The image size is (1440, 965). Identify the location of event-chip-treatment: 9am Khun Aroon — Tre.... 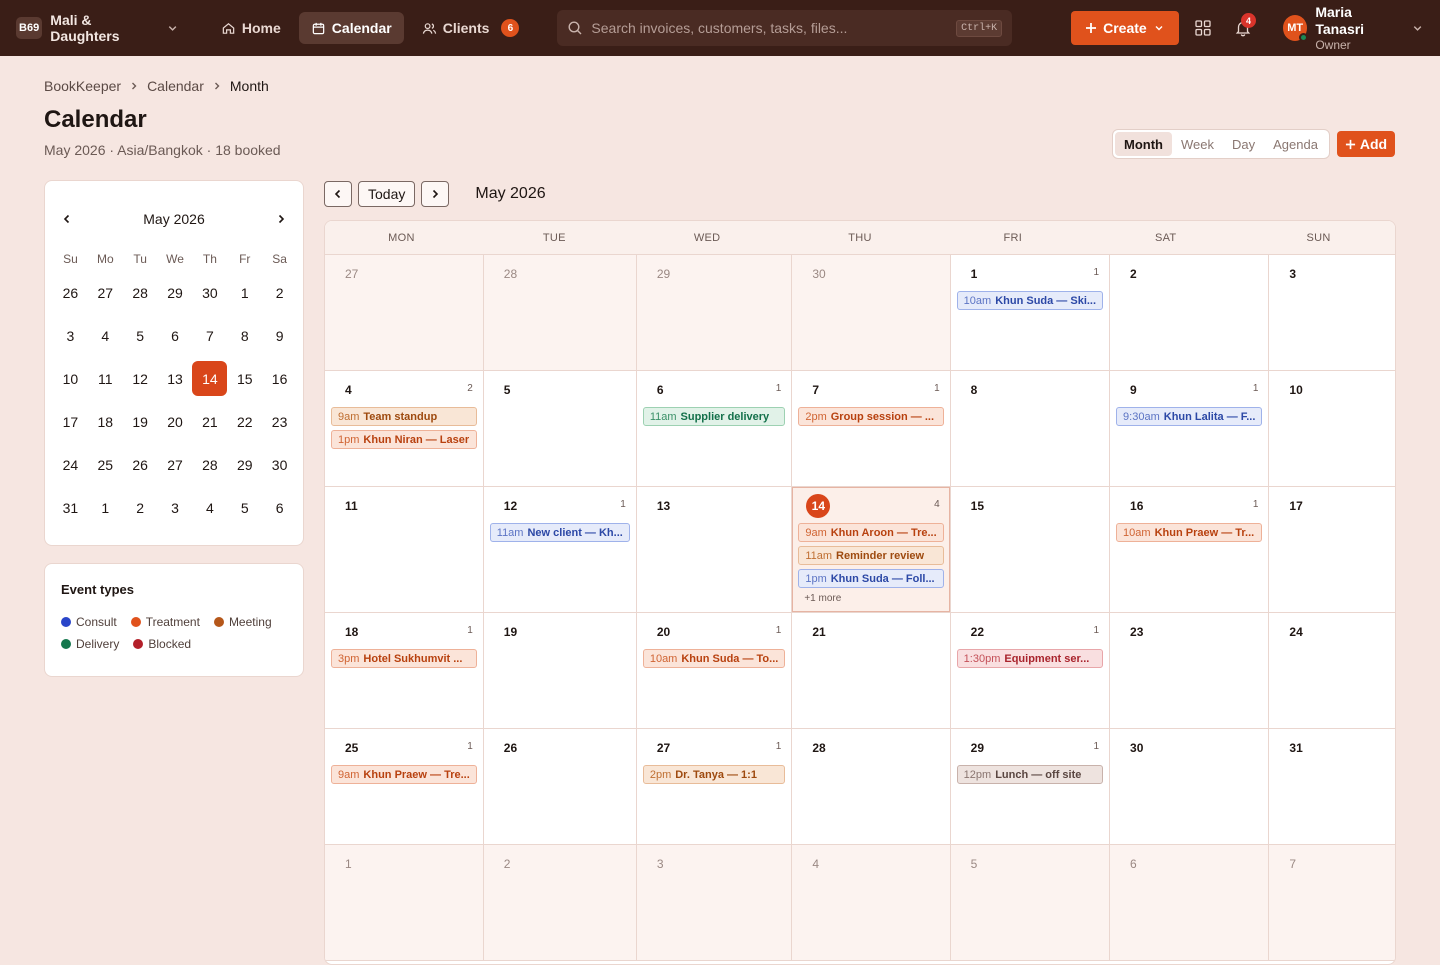
(871, 532).